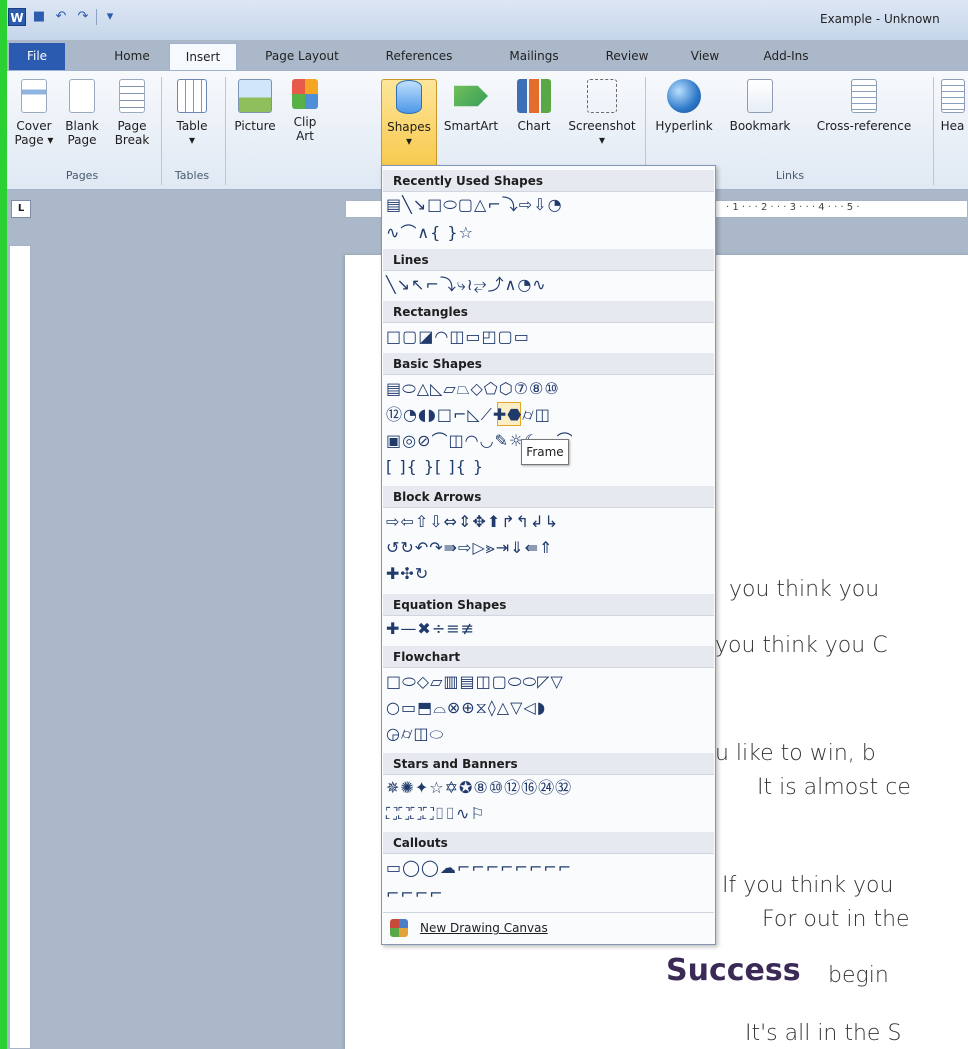  I want to click on cross-reference-button: Cross-reference, so click(864, 123).